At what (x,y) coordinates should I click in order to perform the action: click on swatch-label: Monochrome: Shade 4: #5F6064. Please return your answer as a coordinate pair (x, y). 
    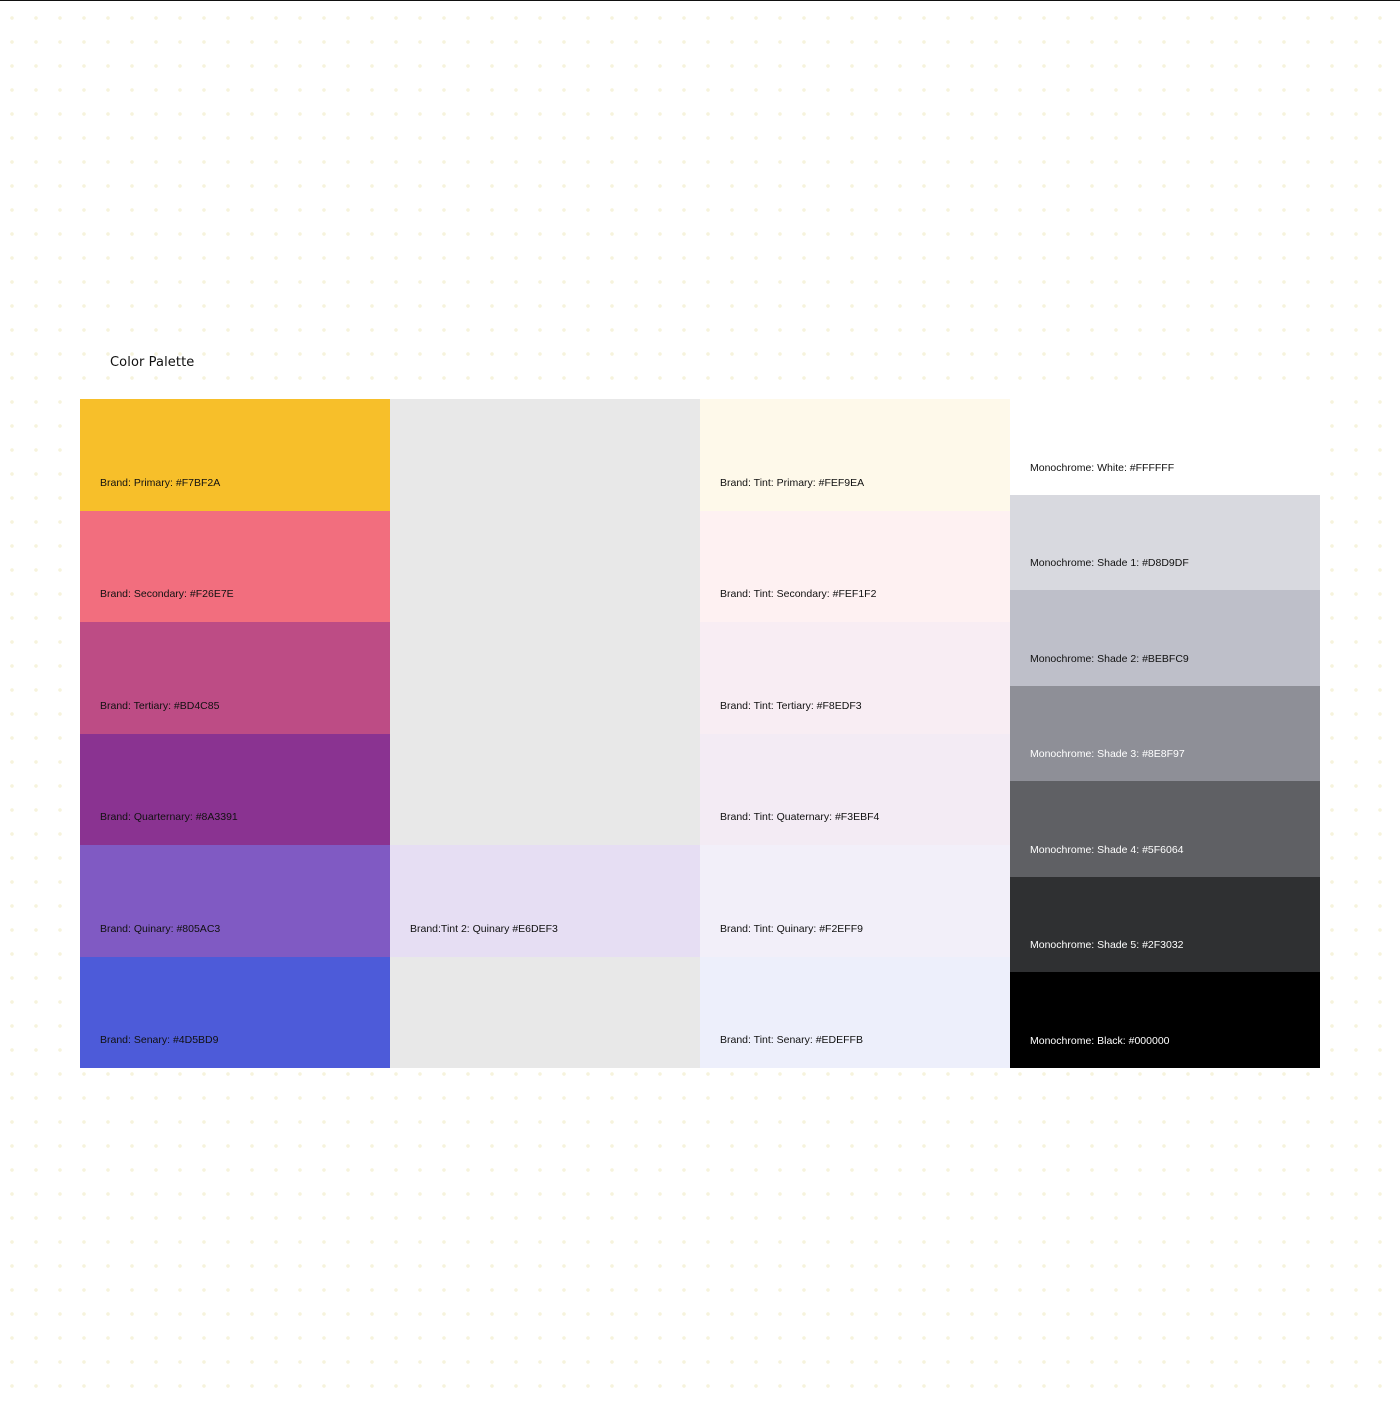
    Looking at the image, I should click on (1107, 849).